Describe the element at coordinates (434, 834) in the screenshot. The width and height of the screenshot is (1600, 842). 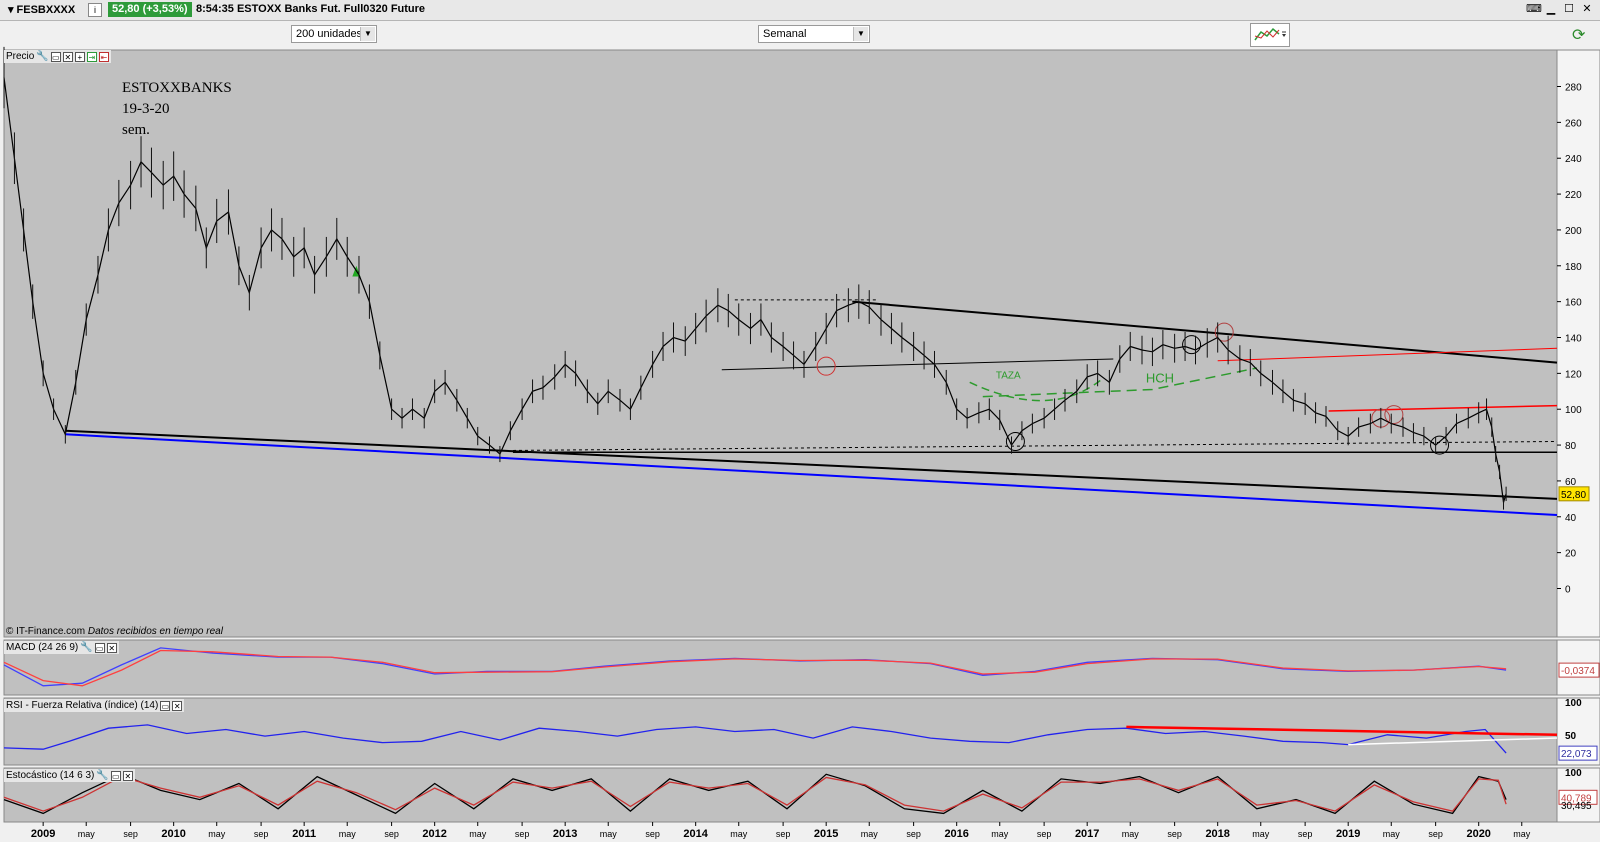
I see `x-tick-label-year: 2012` at that location.